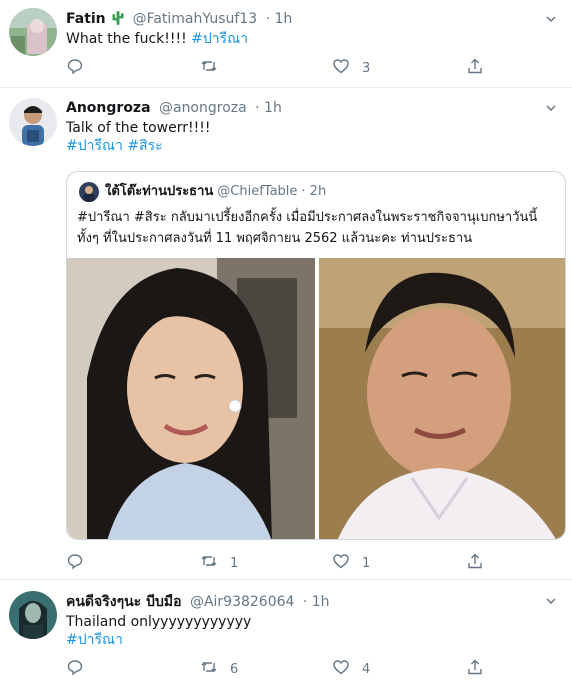 The height and width of the screenshot is (690, 572). I want to click on like-button: 4, so click(351, 669).